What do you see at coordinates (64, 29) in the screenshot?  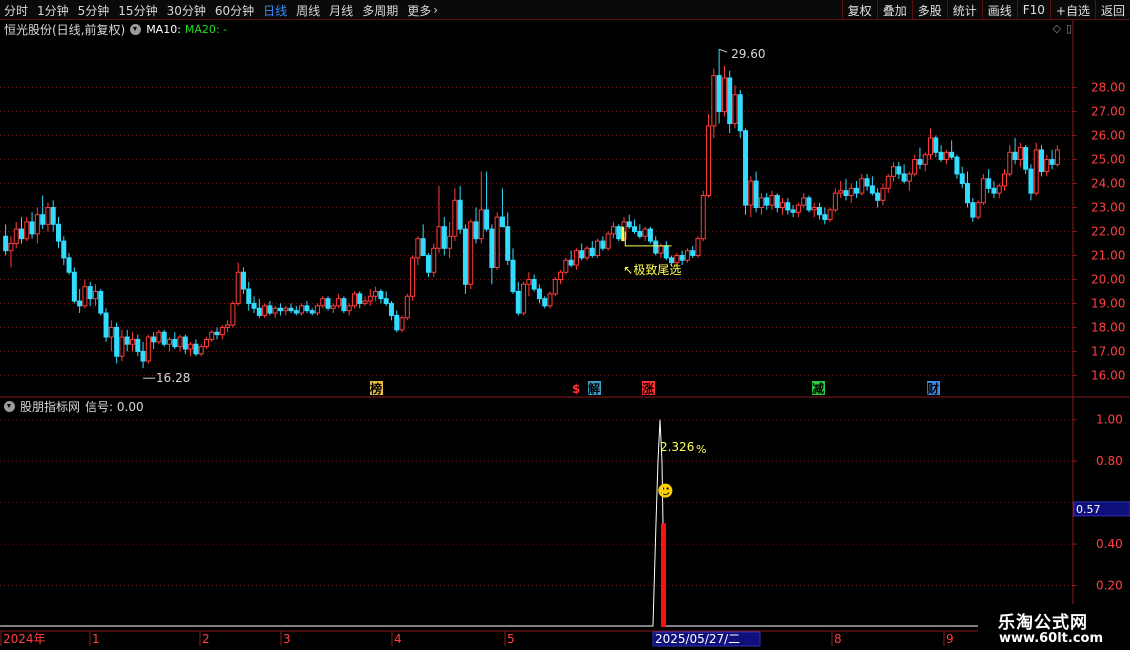 I see `stock-title: 恒光股份(日线,前复权)` at bounding box center [64, 29].